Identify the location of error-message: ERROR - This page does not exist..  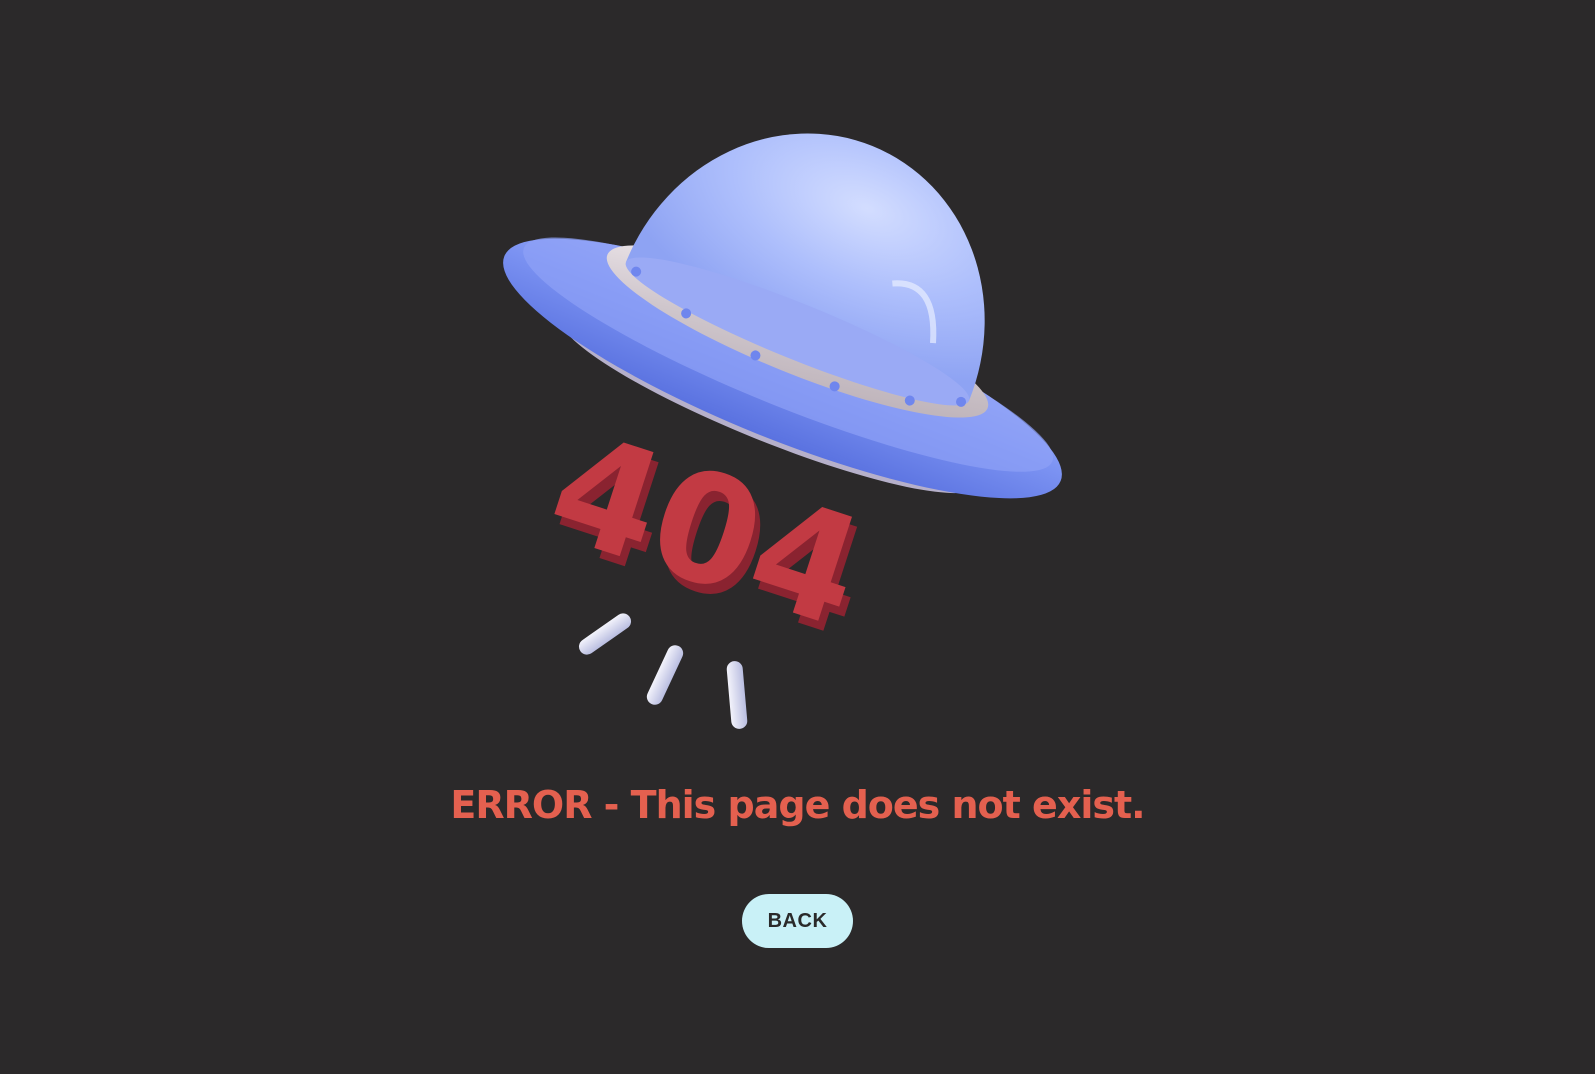
(797, 805).